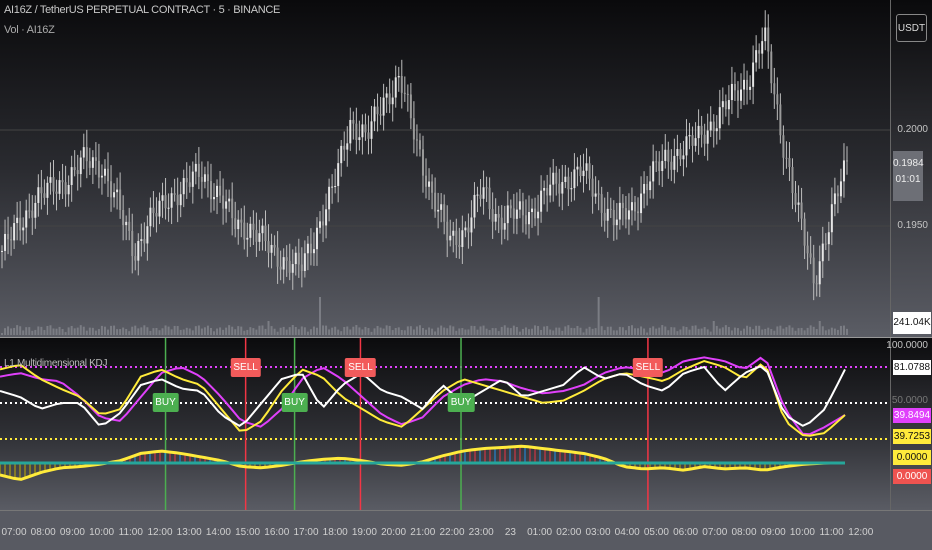 Image resolution: width=932 pixels, height=550 pixels. I want to click on time-tick: 07:00, so click(715, 532).